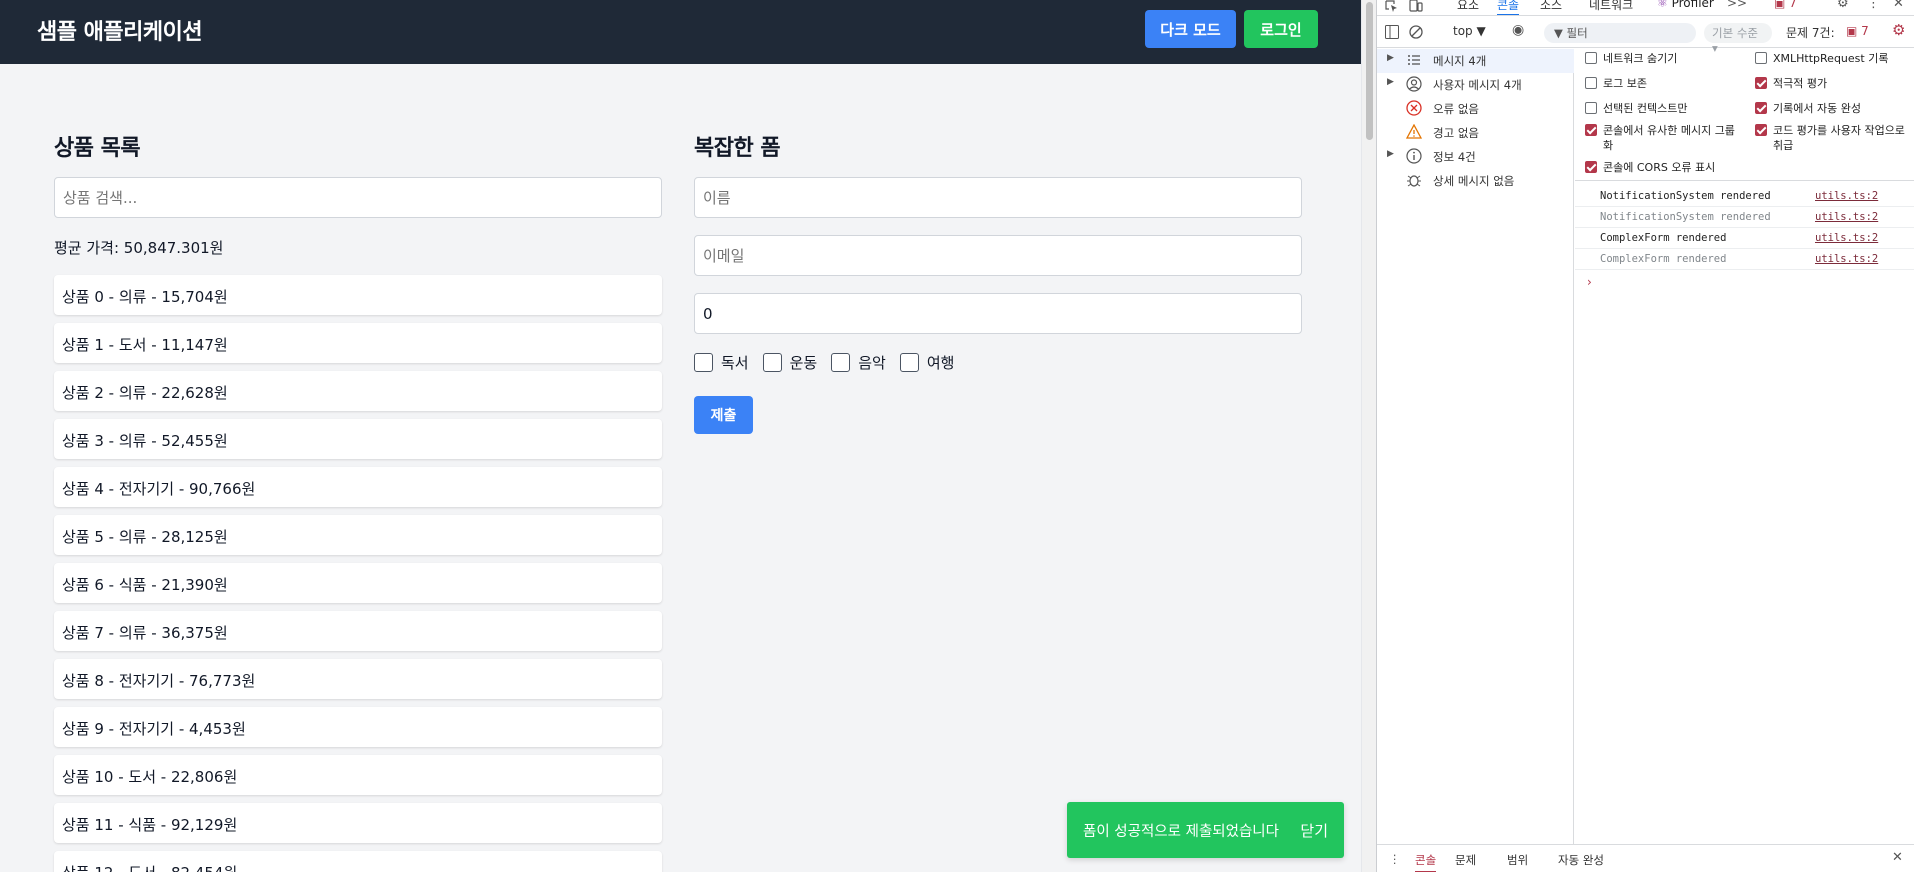 The height and width of the screenshot is (872, 1914). Describe the element at coordinates (1898, 5) in the screenshot. I see `close-devtools-icon: ✕` at that location.